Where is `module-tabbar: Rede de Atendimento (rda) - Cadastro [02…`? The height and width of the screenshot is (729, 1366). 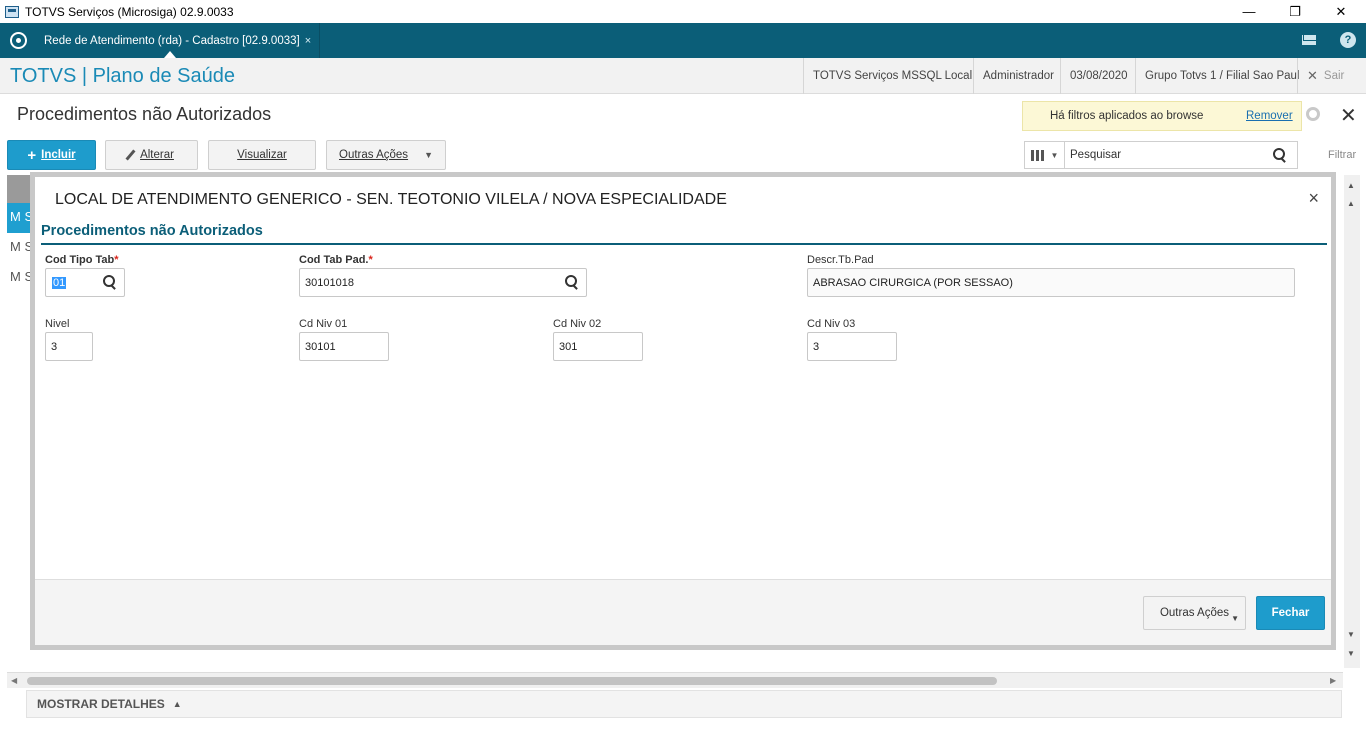
module-tabbar: Rede de Atendimento (rda) - Cadastro [02… is located at coordinates (683, 40).